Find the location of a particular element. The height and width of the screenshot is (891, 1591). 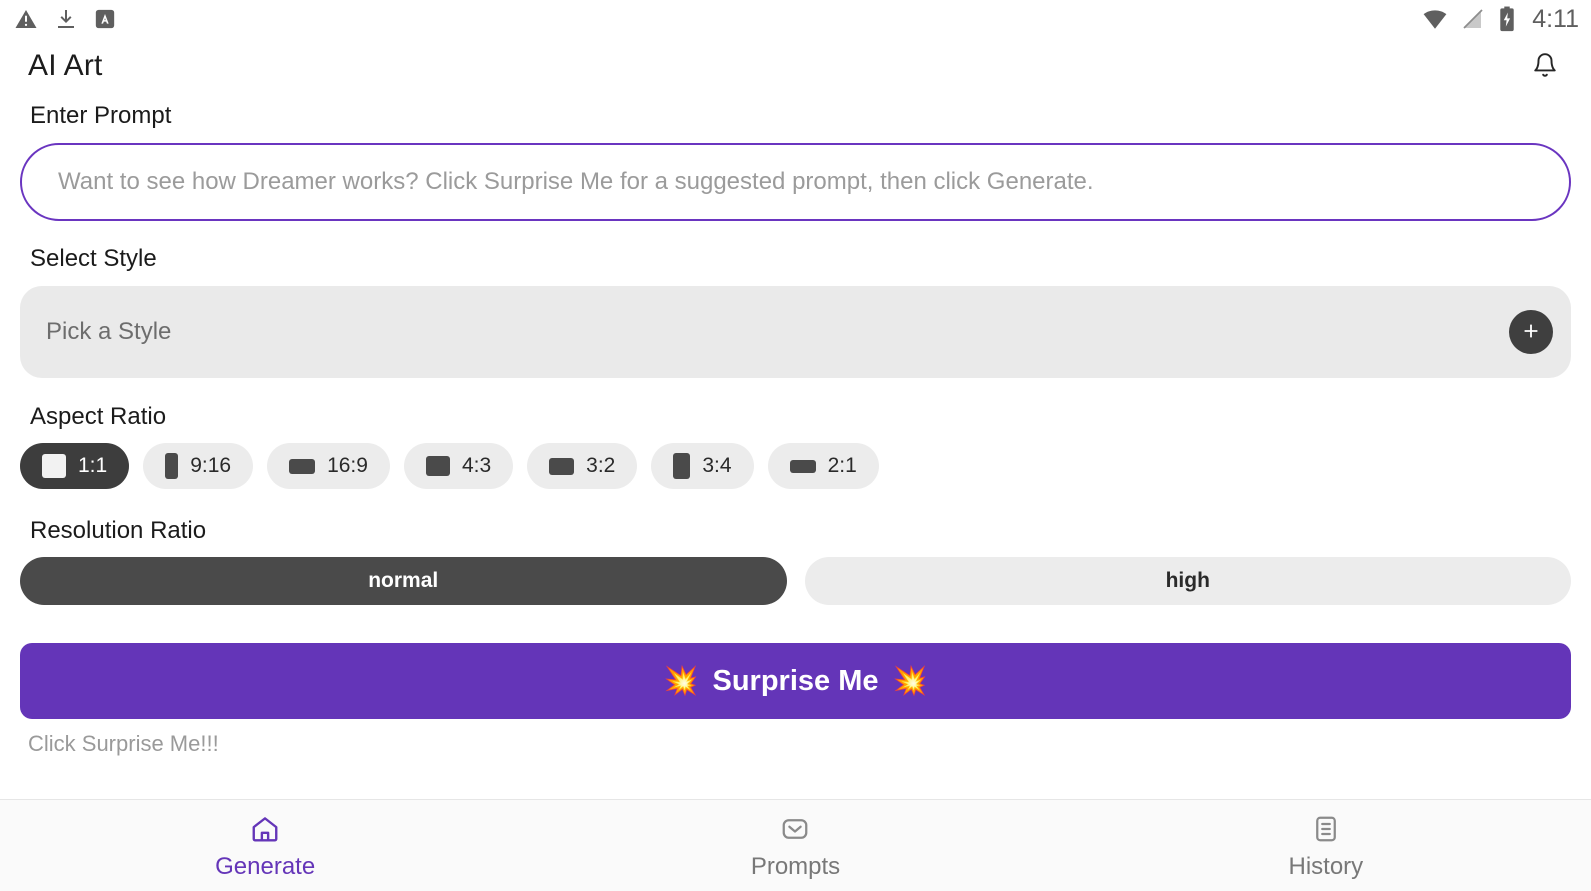

status-bar-left-icons is located at coordinates (65, 19).